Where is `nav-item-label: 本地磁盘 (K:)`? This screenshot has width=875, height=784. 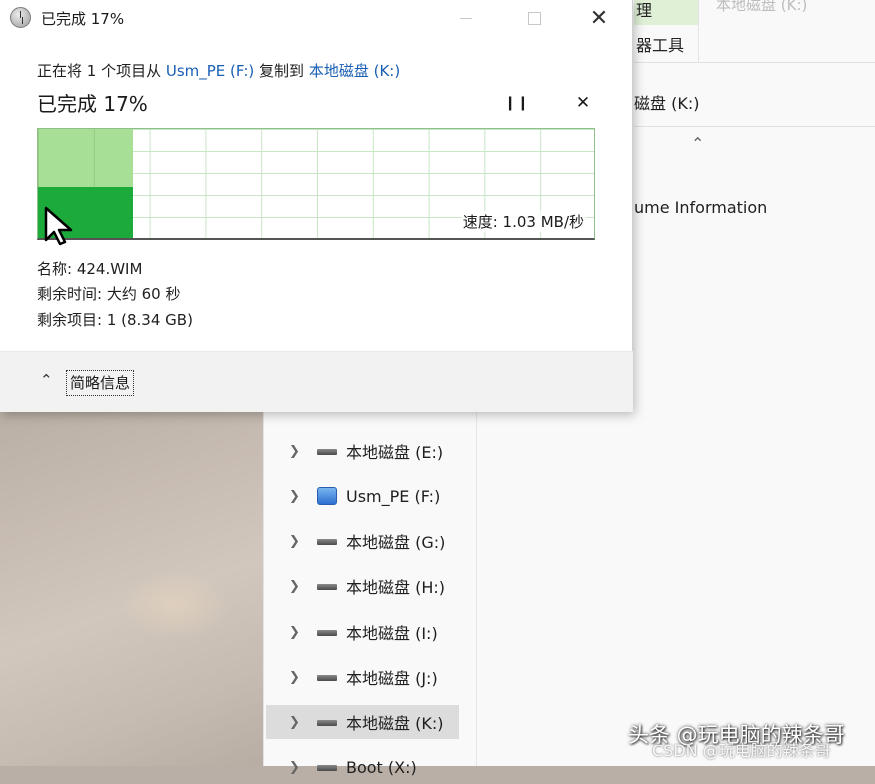 nav-item-label: 本地磁盘 (K:) is located at coordinates (395, 723).